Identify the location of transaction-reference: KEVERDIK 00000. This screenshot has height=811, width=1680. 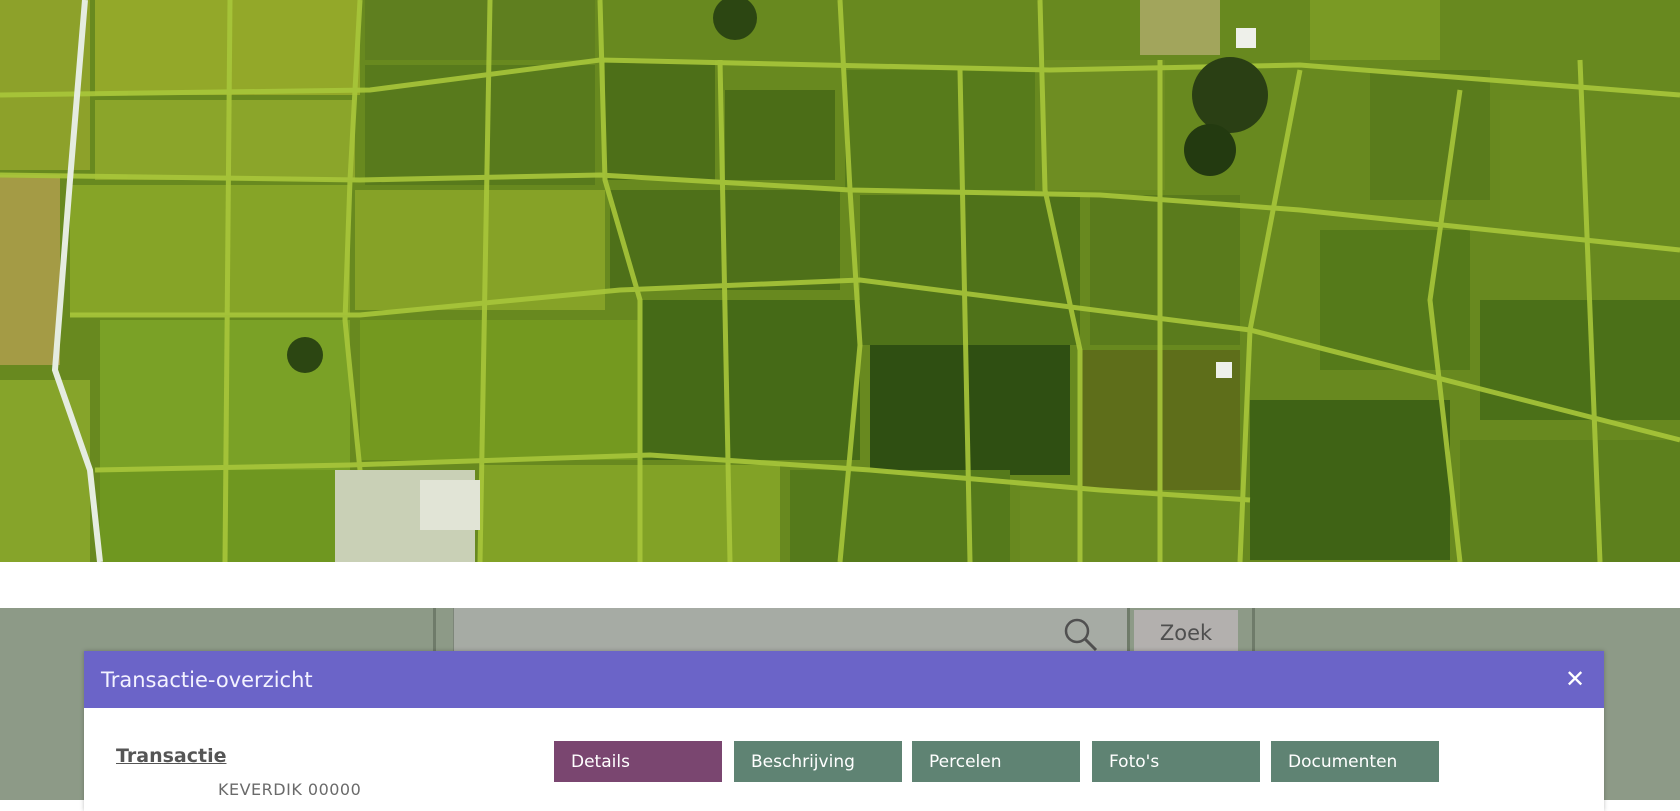
(290, 789).